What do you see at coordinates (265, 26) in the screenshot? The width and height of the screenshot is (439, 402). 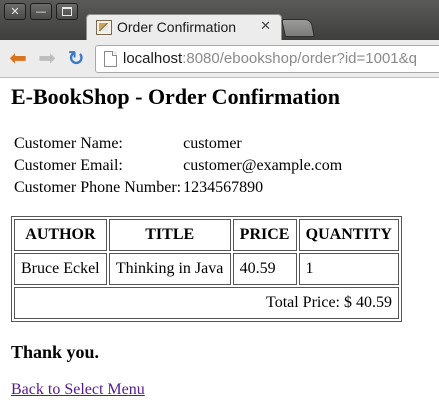 I see `tab-close-icon: ✕` at bounding box center [265, 26].